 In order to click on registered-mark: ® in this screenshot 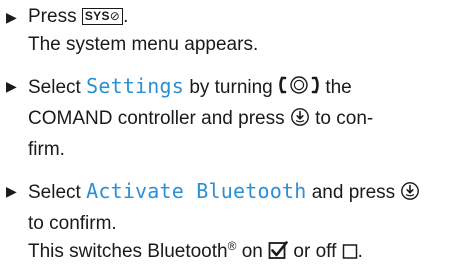, I will do `click(232, 246)`.